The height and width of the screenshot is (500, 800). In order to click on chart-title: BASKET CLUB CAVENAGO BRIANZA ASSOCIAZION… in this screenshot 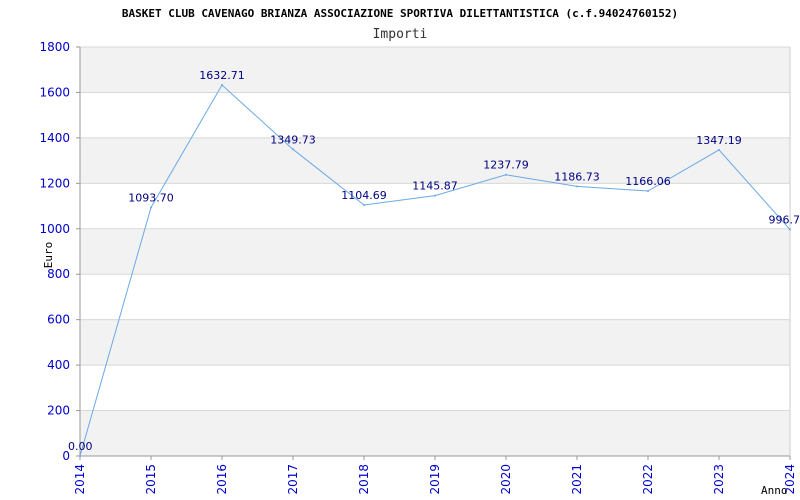, I will do `click(400, 13)`.